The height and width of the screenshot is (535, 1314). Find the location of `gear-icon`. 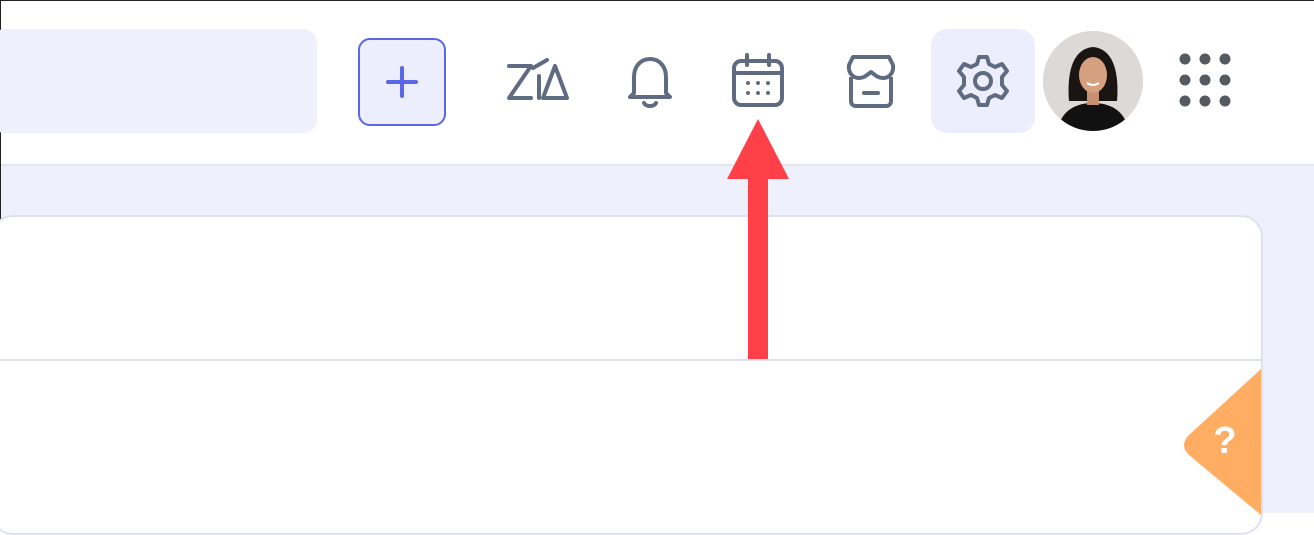

gear-icon is located at coordinates (983, 81).